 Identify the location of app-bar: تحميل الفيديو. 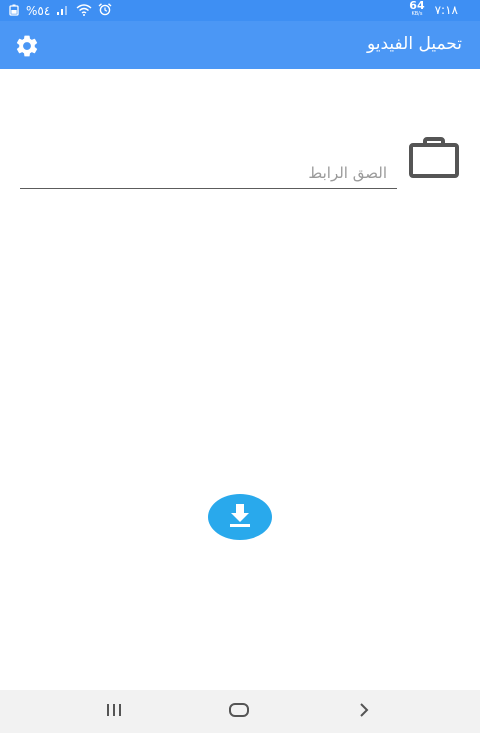
(240, 45).